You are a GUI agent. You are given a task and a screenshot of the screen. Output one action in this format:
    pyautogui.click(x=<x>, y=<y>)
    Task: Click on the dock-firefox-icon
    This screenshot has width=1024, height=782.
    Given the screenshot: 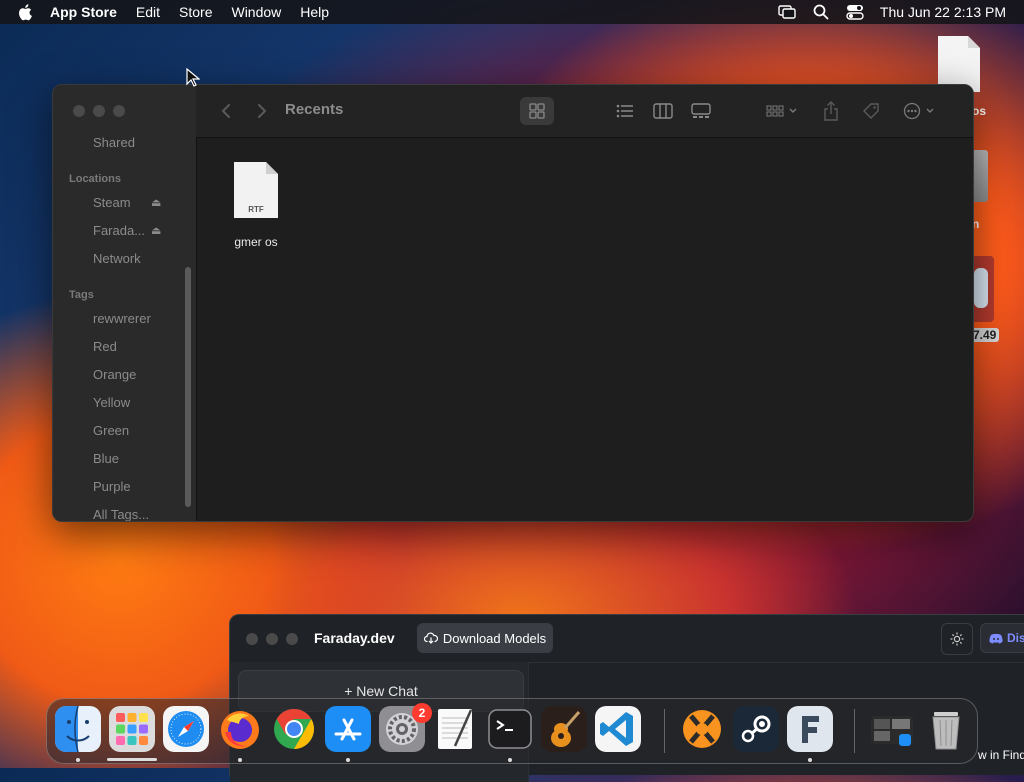 What is the action you would take?
    pyautogui.click(x=240, y=729)
    